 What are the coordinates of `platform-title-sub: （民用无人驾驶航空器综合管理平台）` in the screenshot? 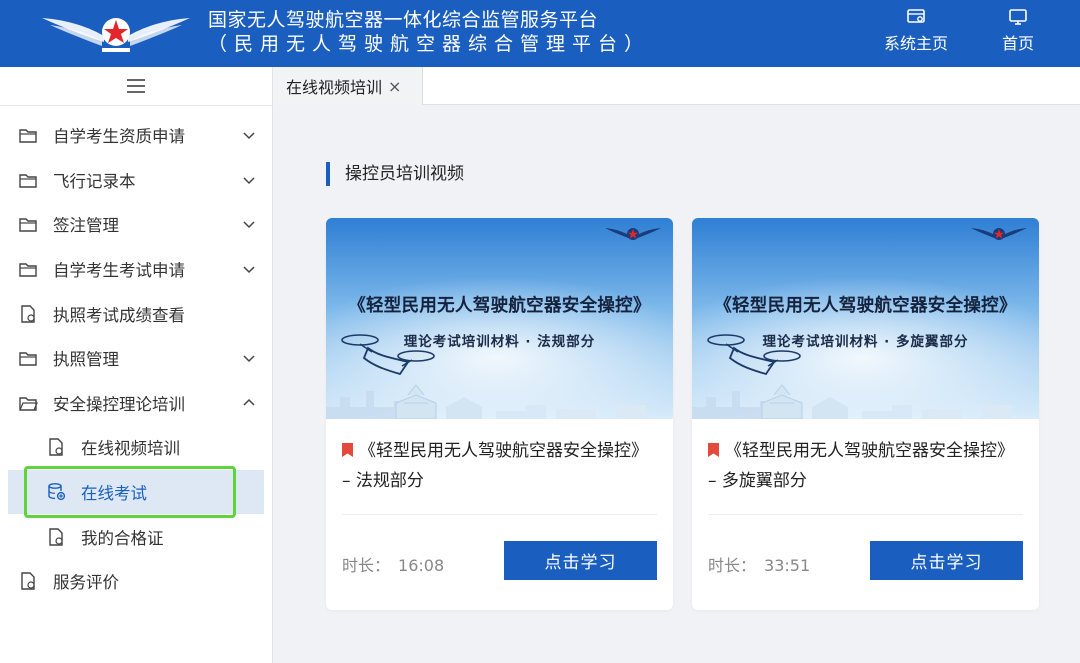 It's located at (429, 44).